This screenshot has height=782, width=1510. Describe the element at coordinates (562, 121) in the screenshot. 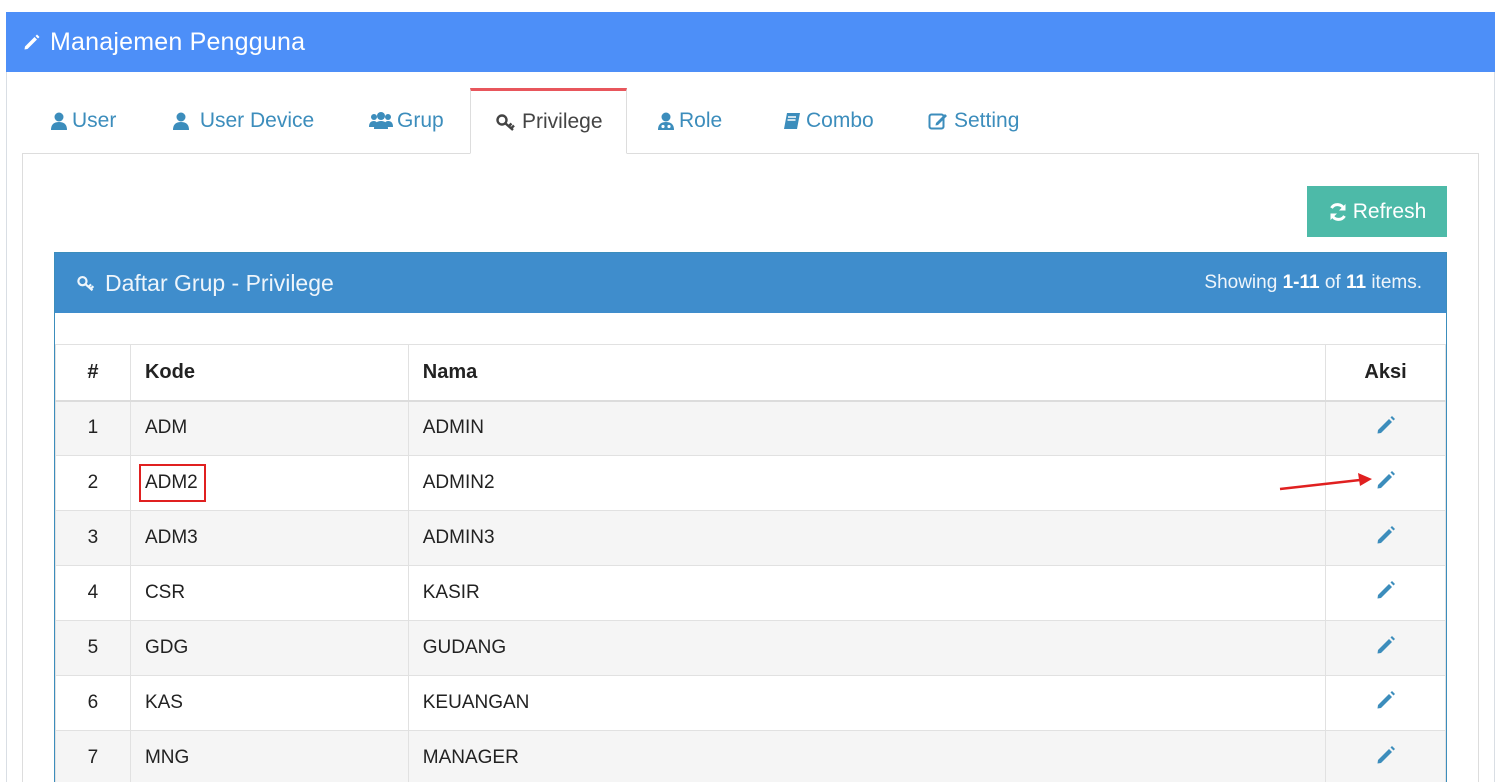

I see `tab-label: Privilege` at that location.